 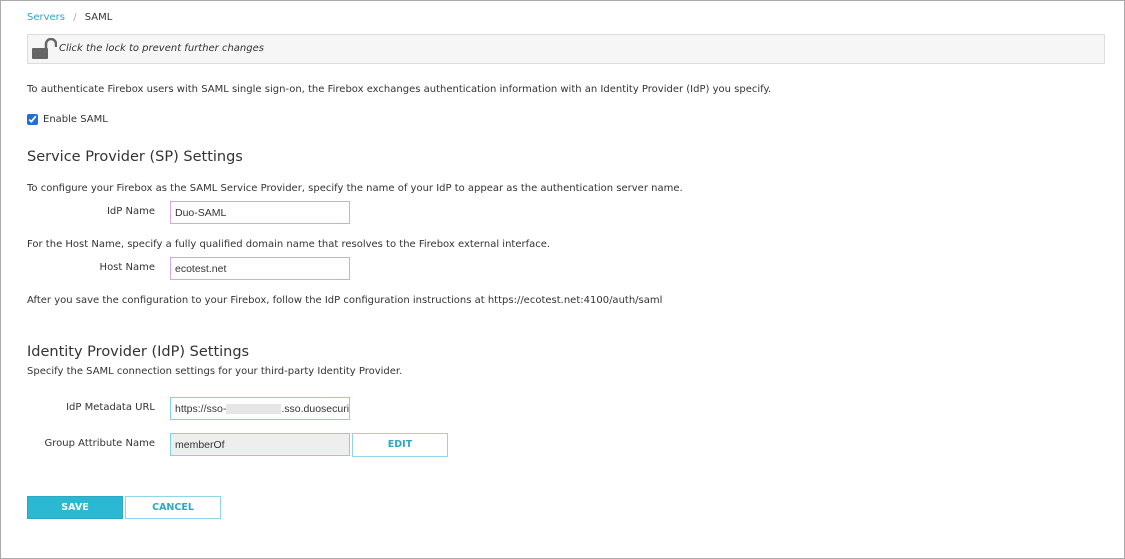 What do you see at coordinates (75, 507) in the screenshot?
I see `save-button: SAVE` at bounding box center [75, 507].